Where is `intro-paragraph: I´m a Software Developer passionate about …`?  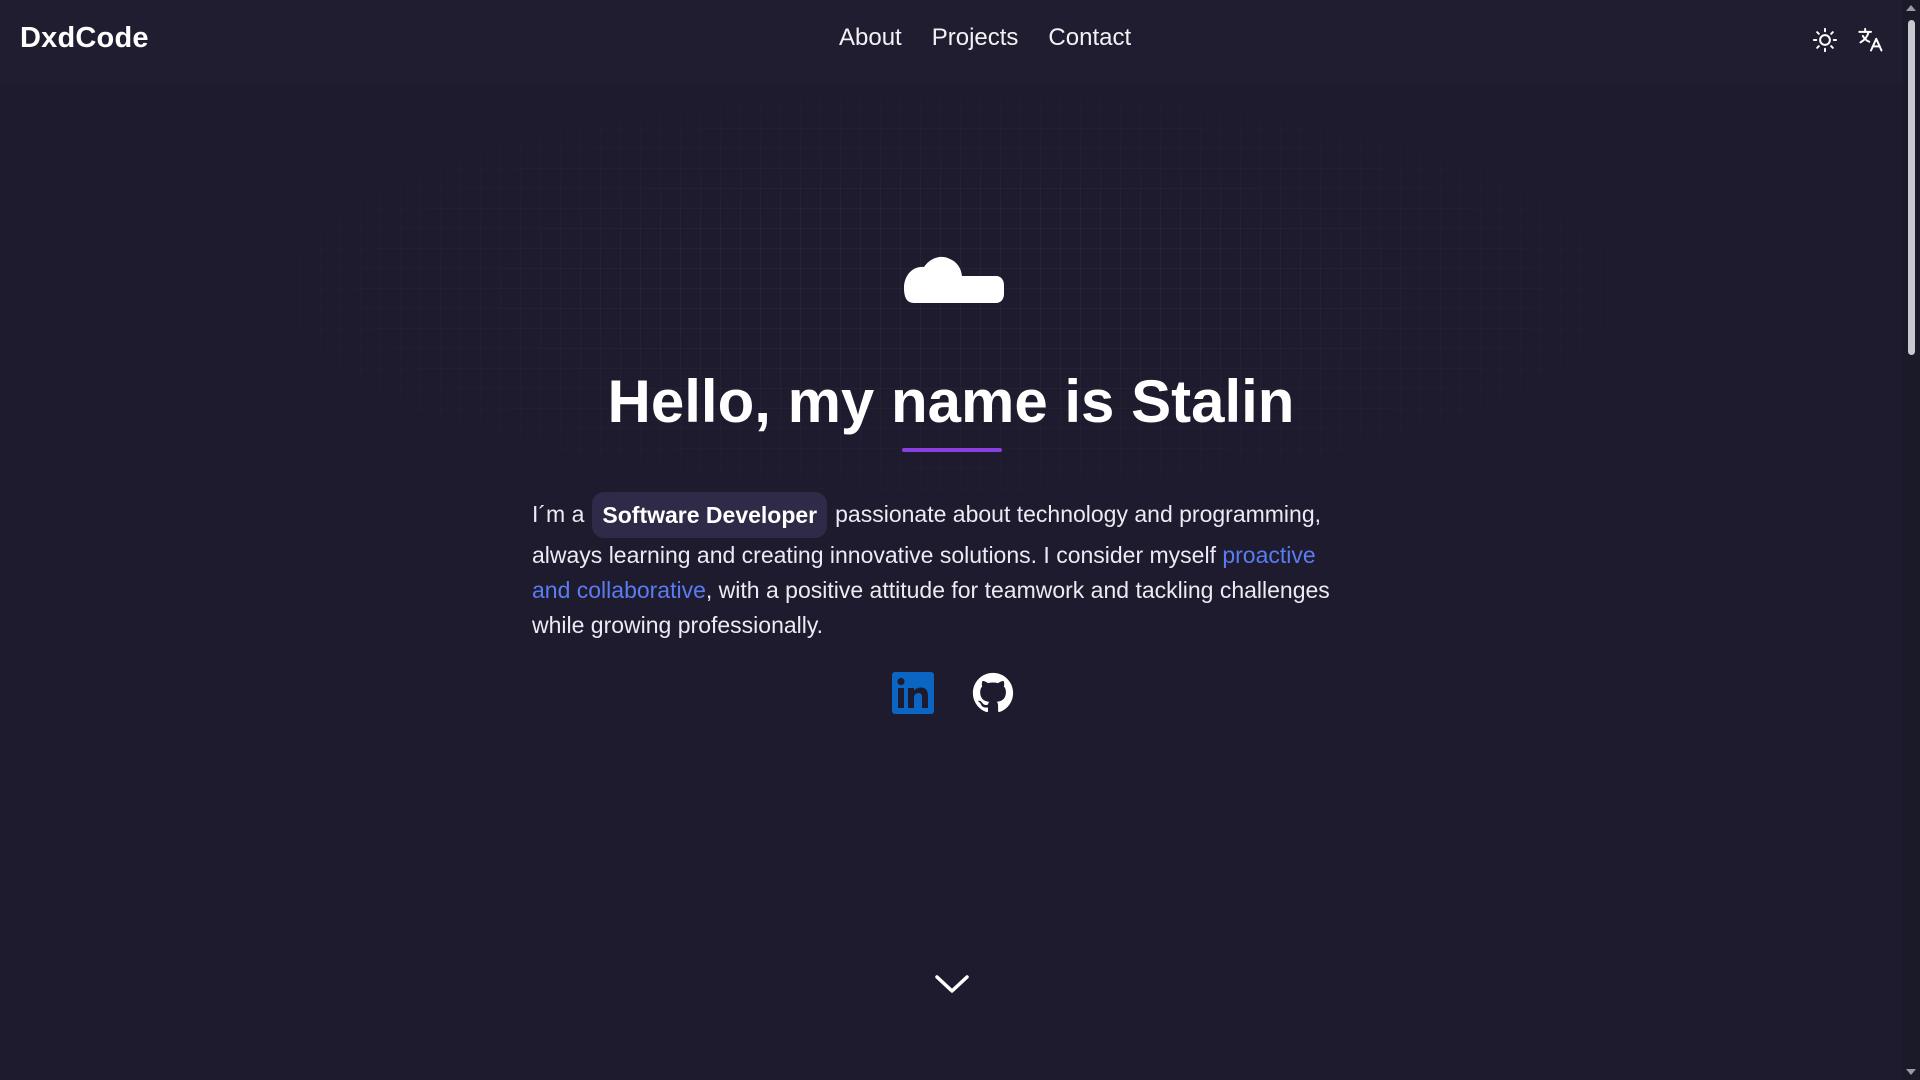
intro-paragraph: I´m a Software Developer passionate about … is located at coordinates (942, 567).